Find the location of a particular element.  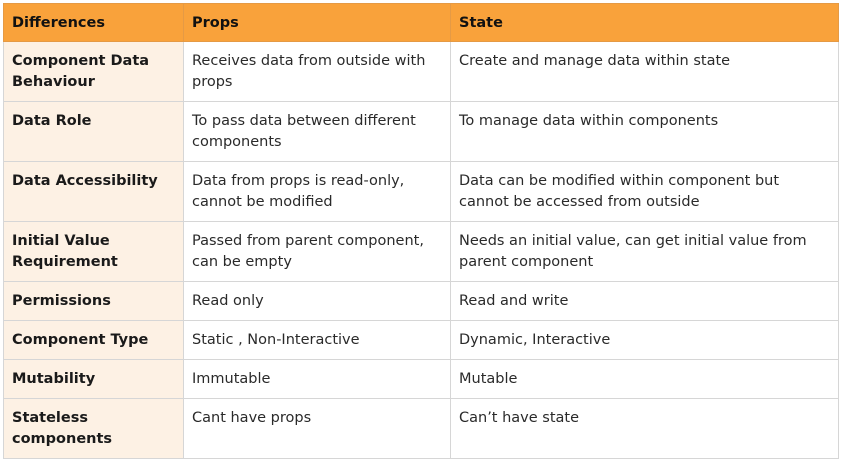

state-cell: Can’t have state is located at coordinates (644, 428).